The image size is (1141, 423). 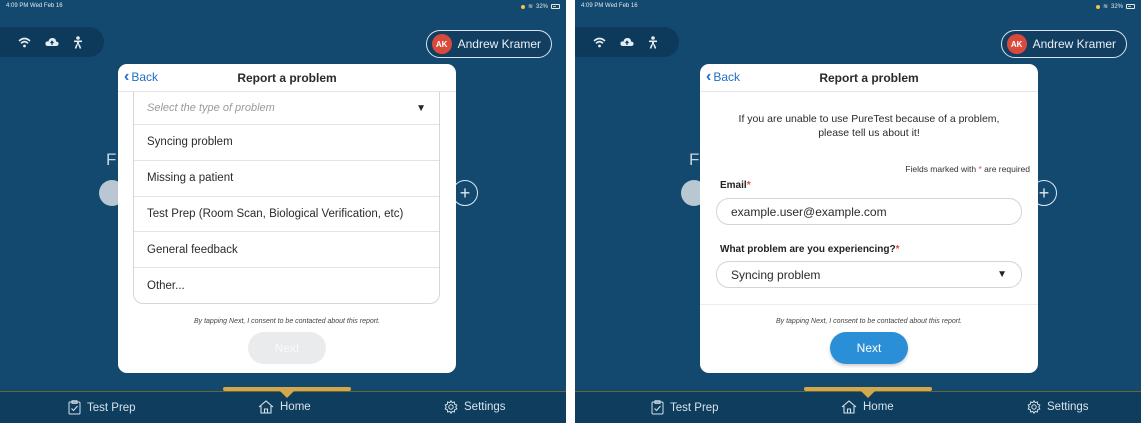 I want to click on option-general-feedback: General feedback, so click(x=286, y=250).